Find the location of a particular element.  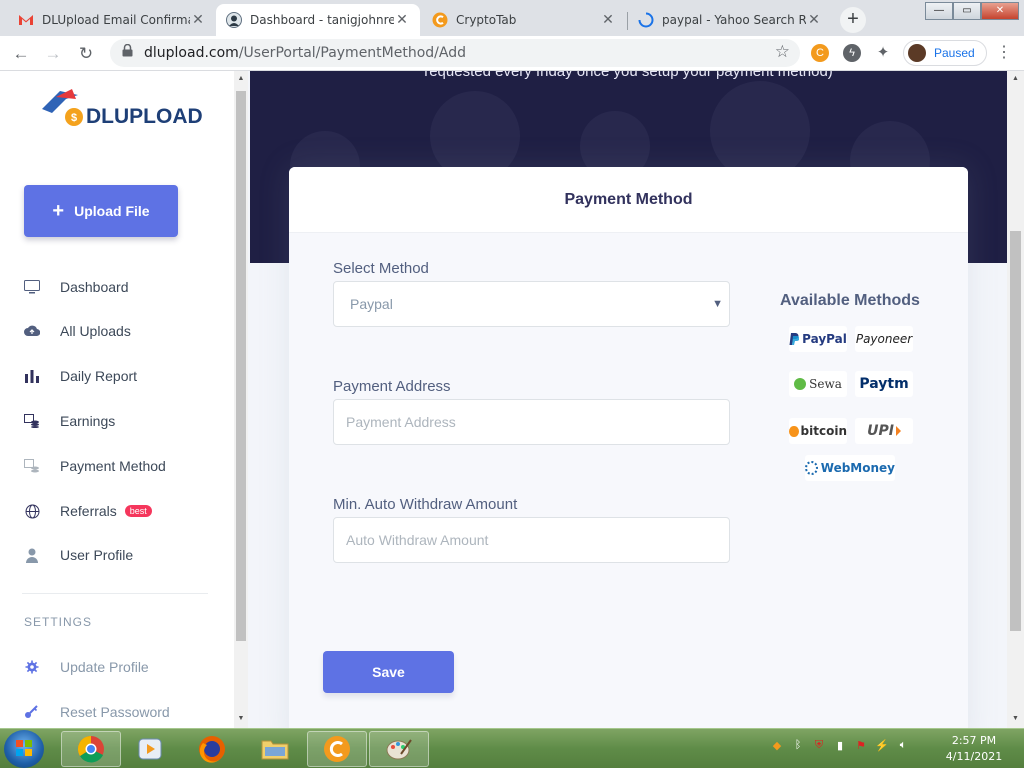

taskbar-cryptotab is located at coordinates (337, 749).